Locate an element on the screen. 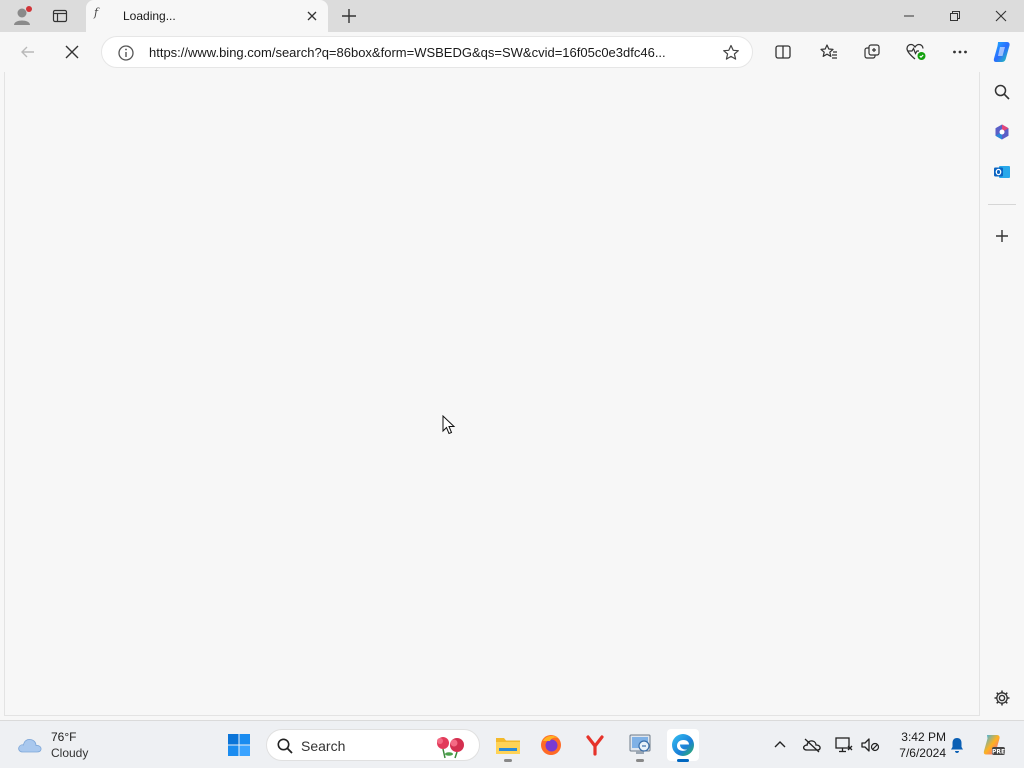 The image size is (1024, 768). taskbar-search: Search is located at coordinates (373, 745).